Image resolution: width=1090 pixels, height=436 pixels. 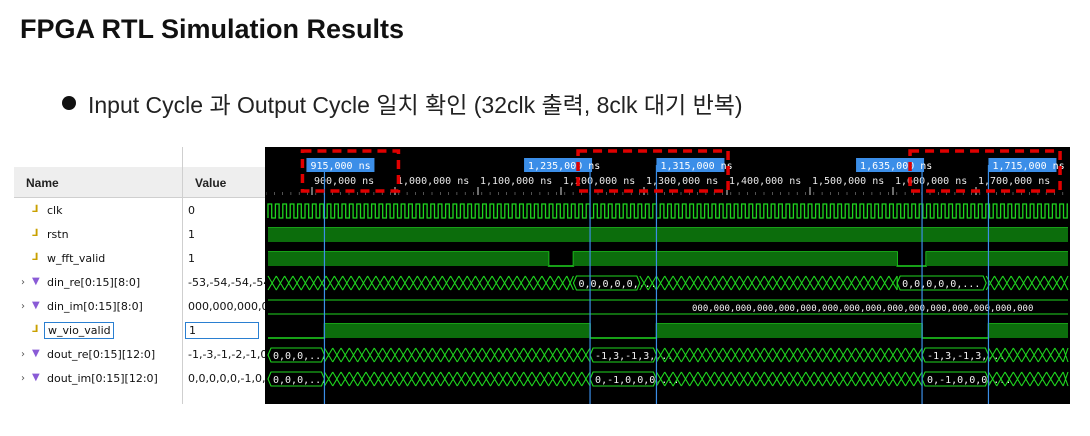 I want to click on value-row: -1,-3,-1,-2,-1,0,-, so click(x=224, y=355).